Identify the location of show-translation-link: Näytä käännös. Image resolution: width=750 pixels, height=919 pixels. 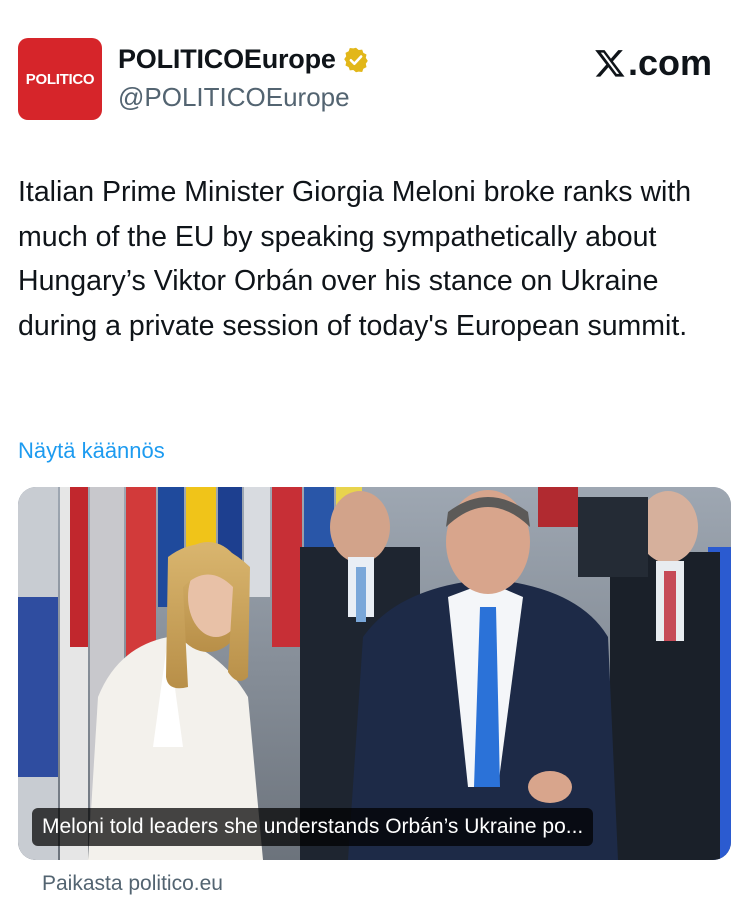
(91, 451).